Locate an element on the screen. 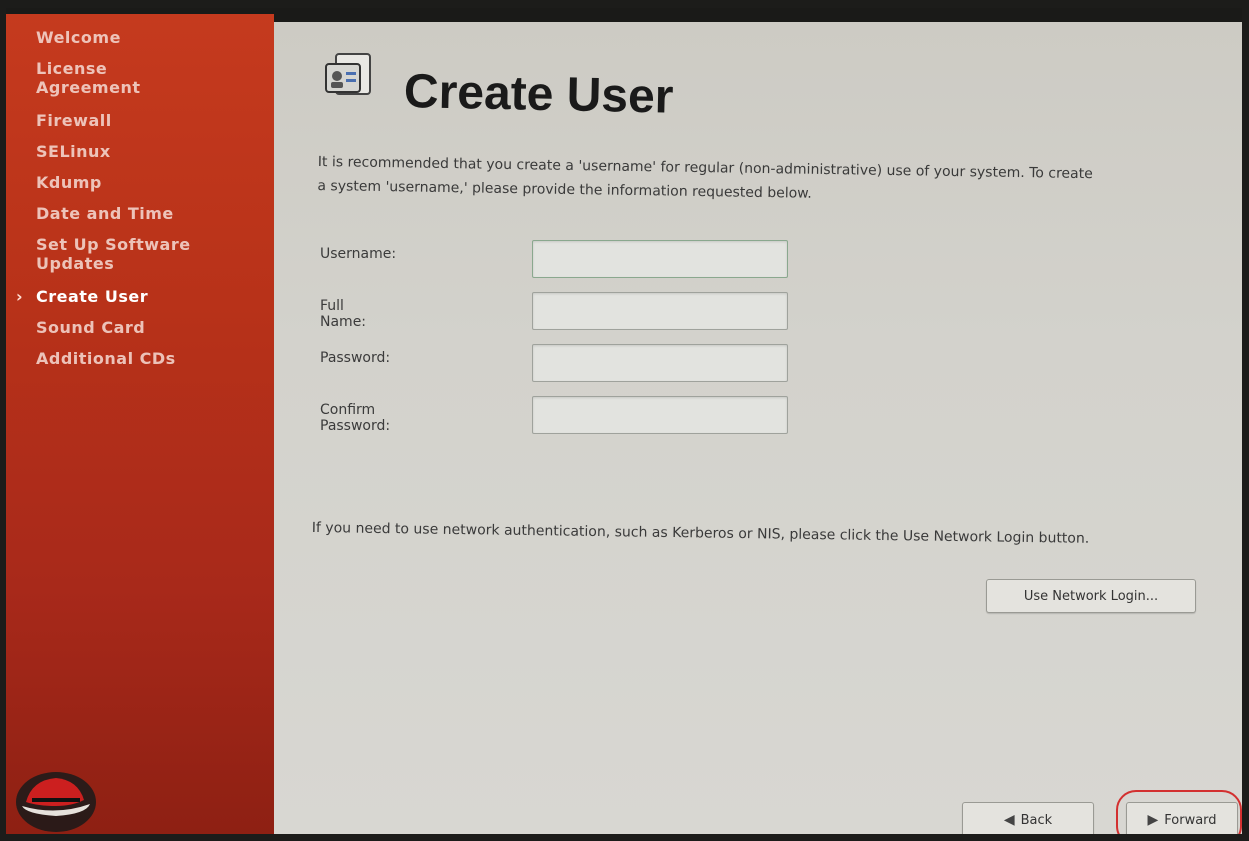  sidebar-item-kdump: Kdump is located at coordinates (150, 182).